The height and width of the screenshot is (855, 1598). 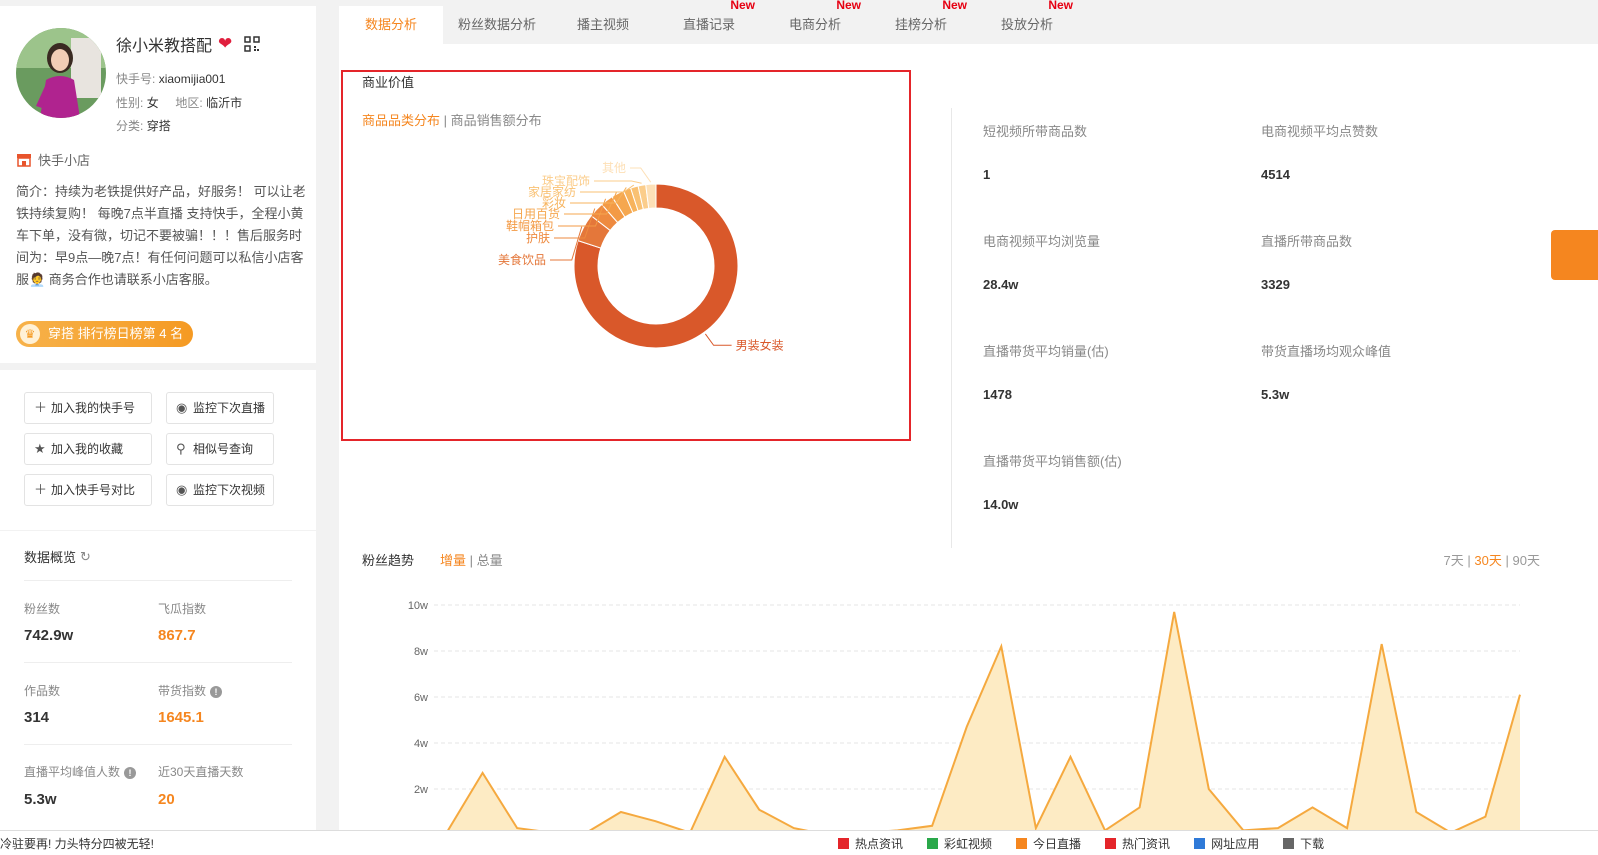 What do you see at coordinates (1289, 843) in the screenshot?
I see `download-icon` at bounding box center [1289, 843].